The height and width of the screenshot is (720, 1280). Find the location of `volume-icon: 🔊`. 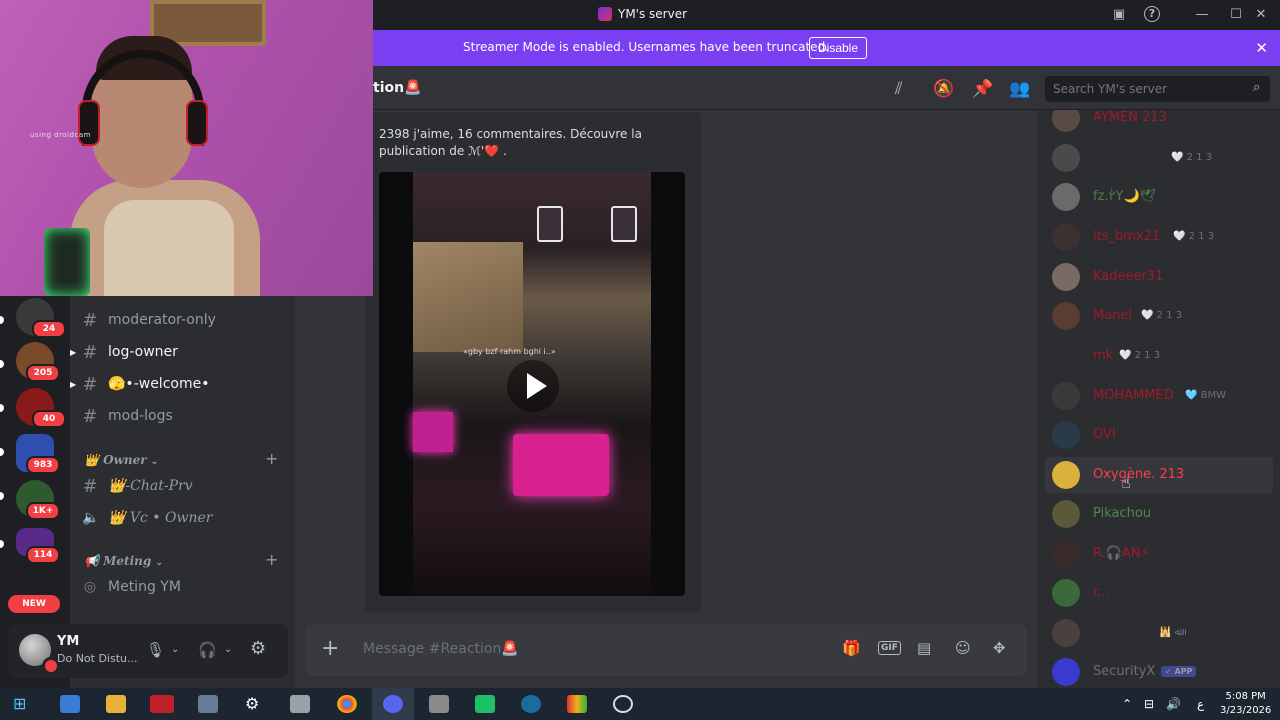

volume-icon: 🔊 is located at coordinates (1173, 704).